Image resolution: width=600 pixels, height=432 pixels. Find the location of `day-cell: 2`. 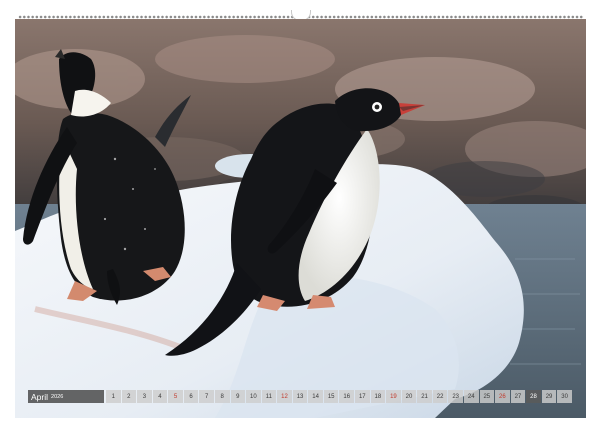

day-cell: 2 is located at coordinates (129, 396).